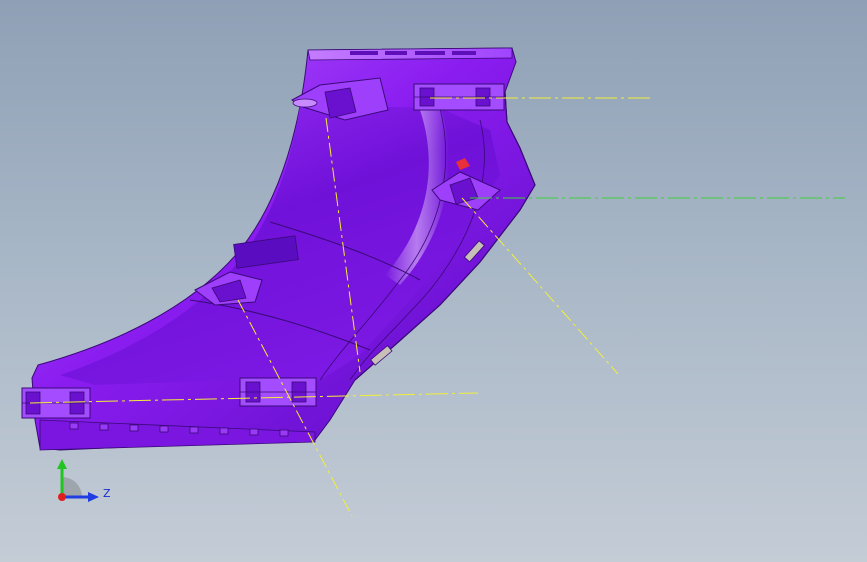  Describe the element at coordinates (62, 464) in the screenshot. I see `y-axis-arrow-icon` at that location.